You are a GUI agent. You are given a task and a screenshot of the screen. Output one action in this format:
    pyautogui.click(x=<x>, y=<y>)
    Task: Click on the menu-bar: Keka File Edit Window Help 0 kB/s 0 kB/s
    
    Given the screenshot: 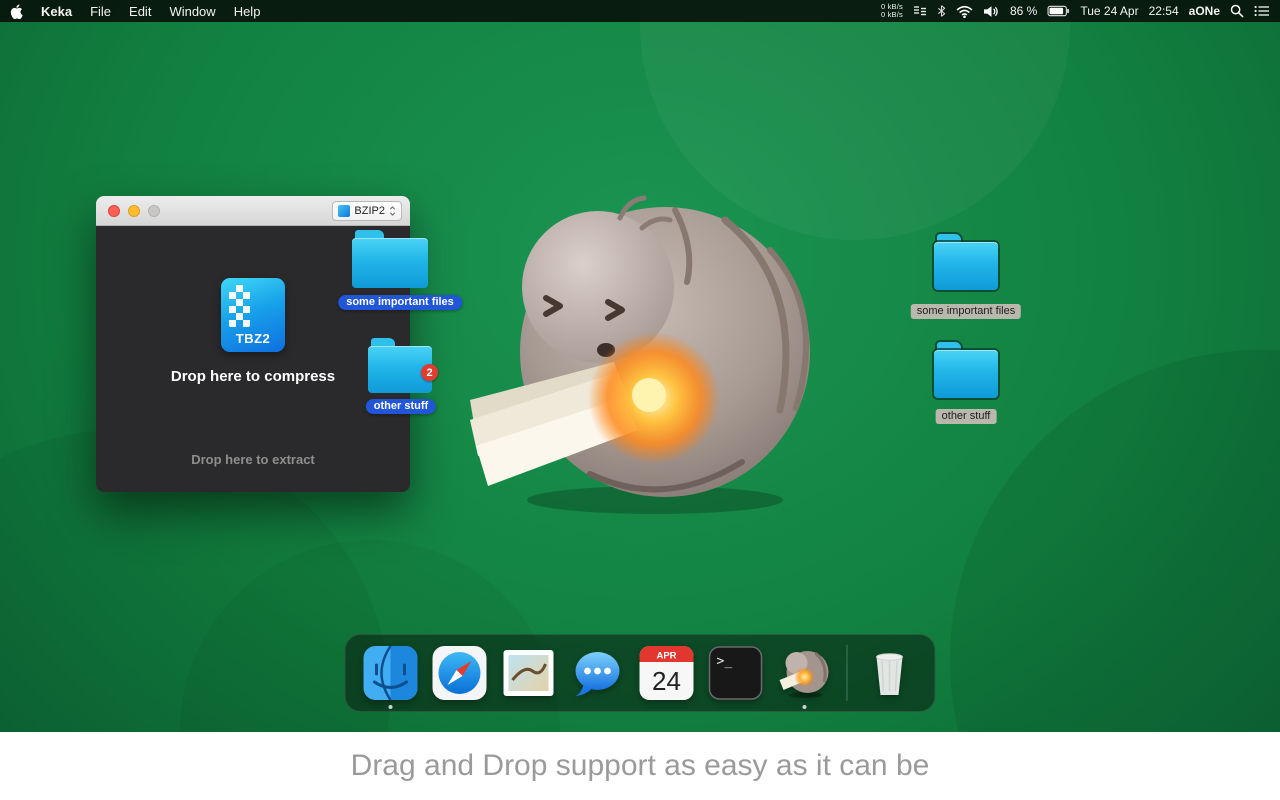 What is the action you would take?
    pyautogui.click(x=640, y=11)
    